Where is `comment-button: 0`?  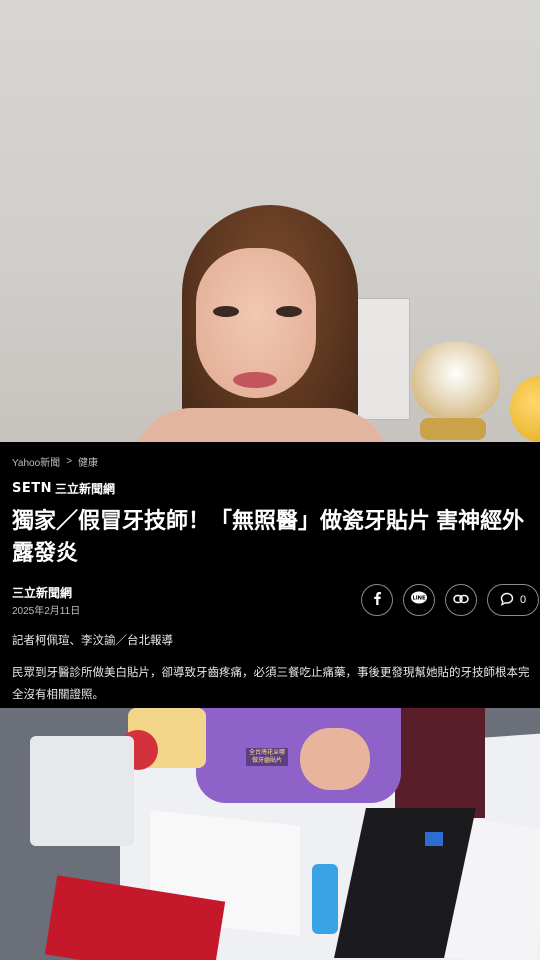
comment-button: 0 is located at coordinates (513, 600).